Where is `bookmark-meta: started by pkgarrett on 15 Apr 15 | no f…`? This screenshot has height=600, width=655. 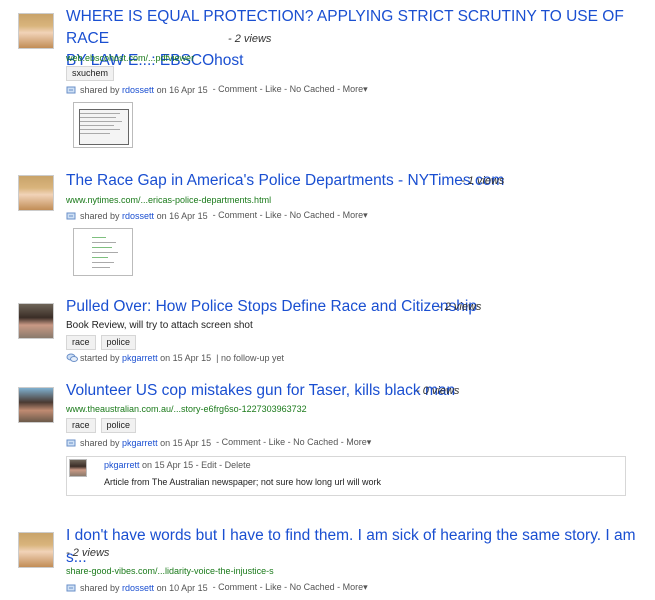 bookmark-meta: started by pkgarrett on 15 Apr 15 | no f… is located at coordinates (175, 358).